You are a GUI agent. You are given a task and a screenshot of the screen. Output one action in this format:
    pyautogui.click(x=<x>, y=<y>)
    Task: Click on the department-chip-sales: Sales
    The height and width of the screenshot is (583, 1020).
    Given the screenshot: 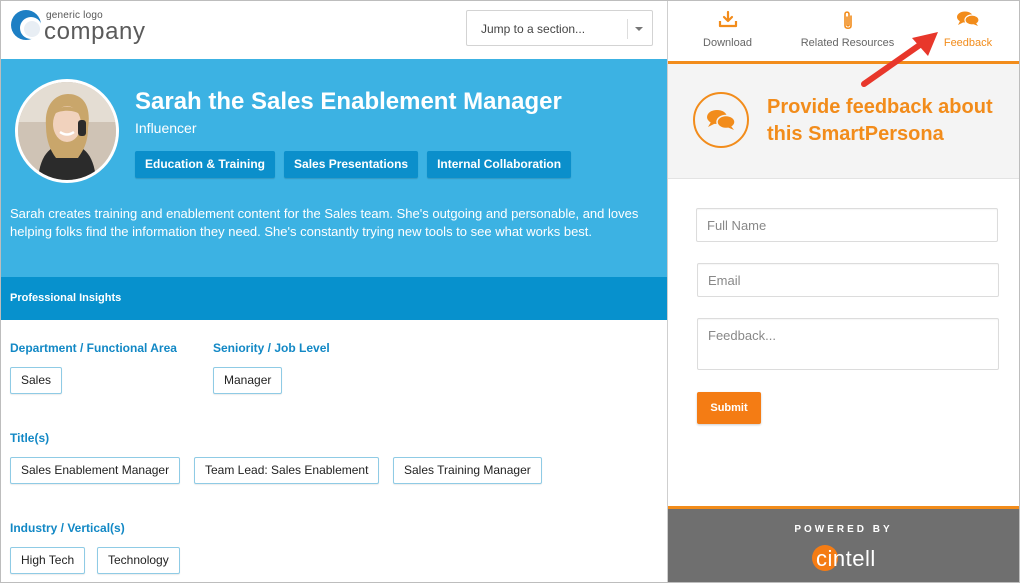 What is the action you would take?
    pyautogui.click(x=36, y=380)
    